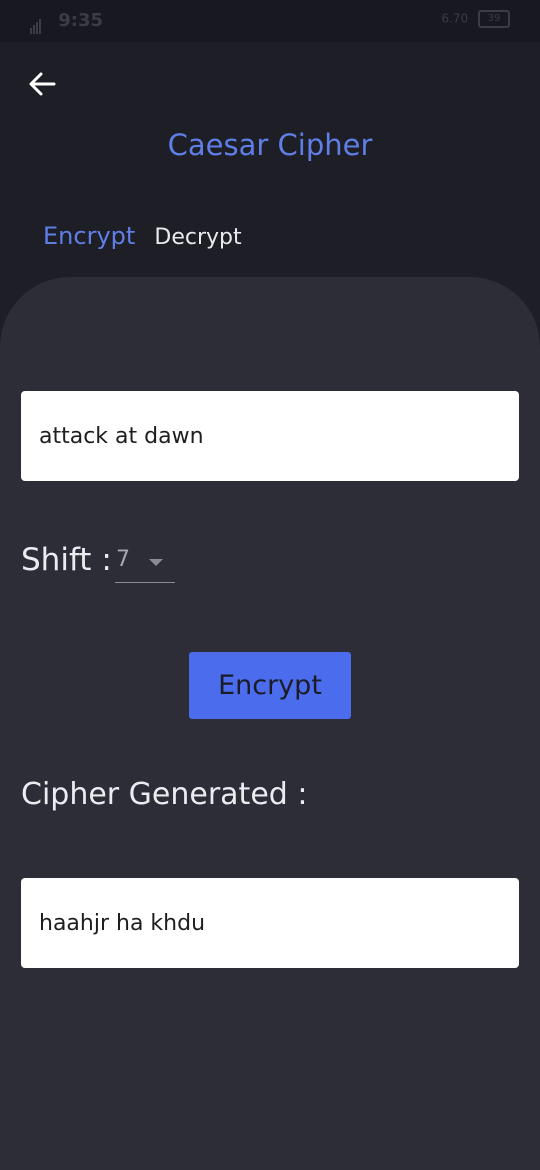 The height and width of the screenshot is (1170, 540). I want to click on network-speed: 6.70, so click(455, 18).